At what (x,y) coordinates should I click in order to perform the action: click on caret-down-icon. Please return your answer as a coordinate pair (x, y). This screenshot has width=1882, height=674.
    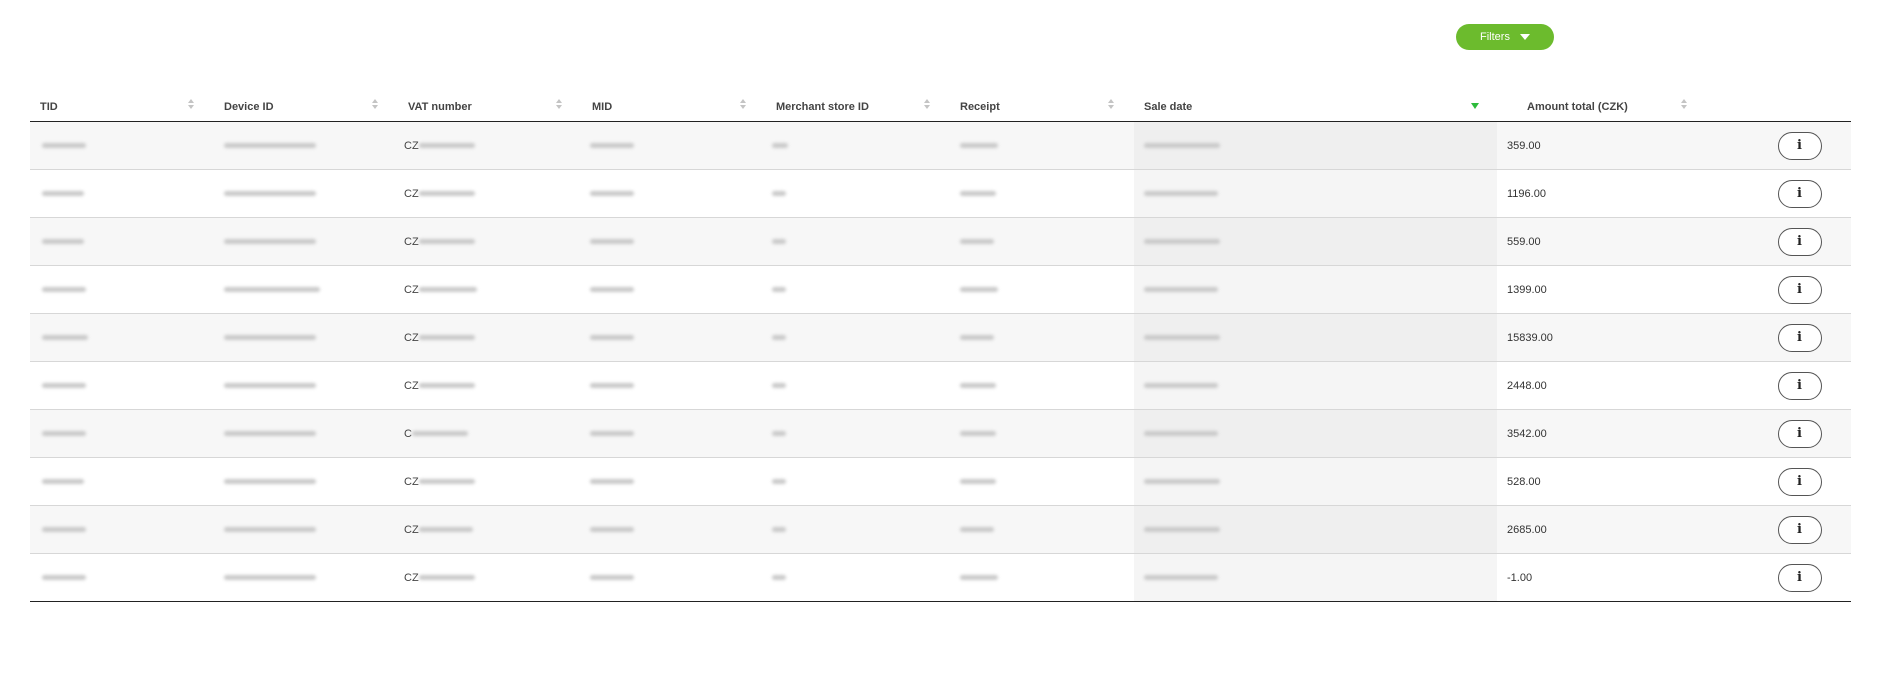
    Looking at the image, I should click on (1524, 37).